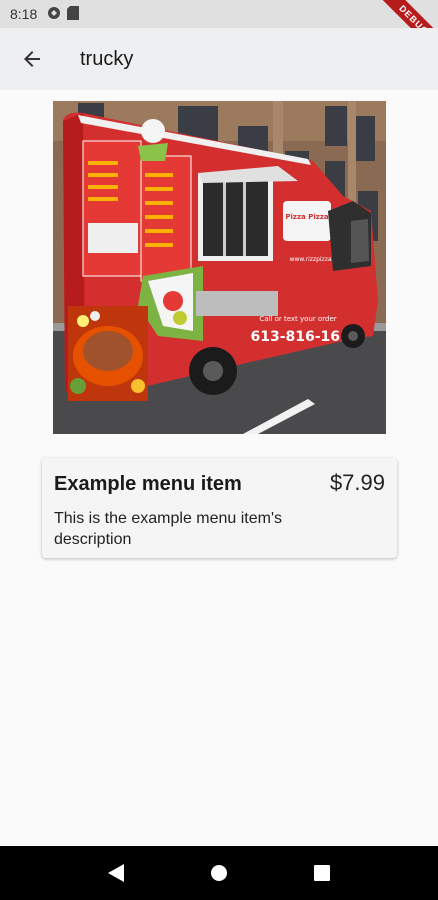  I want to click on circle-home-icon, so click(218, 873).